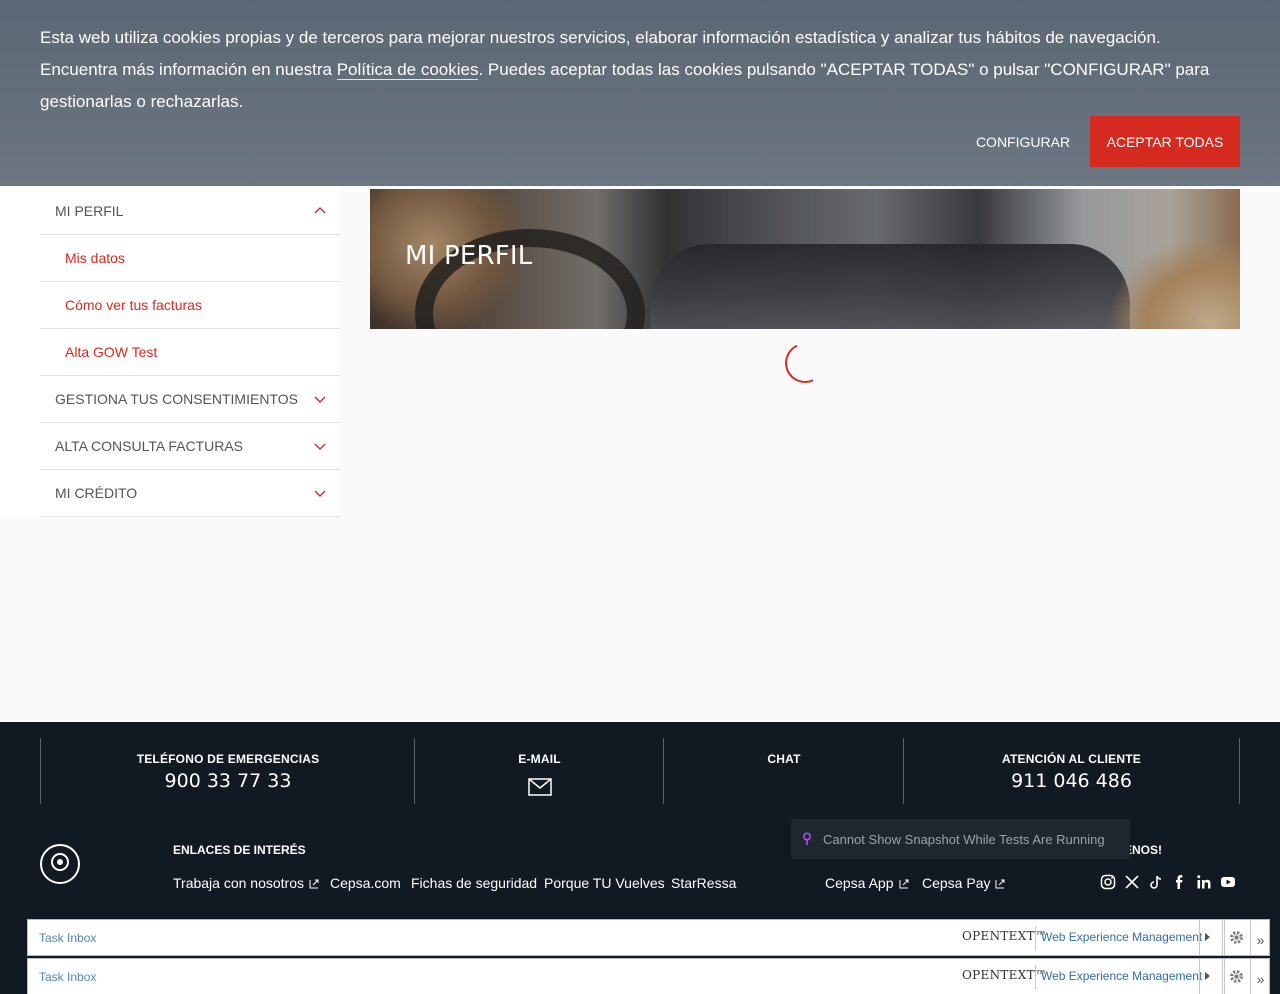 The width and height of the screenshot is (1280, 994). What do you see at coordinates (783, 771) in the screenshot?
I see `chat-contact: CHAT` at bounding box center [783, 771].